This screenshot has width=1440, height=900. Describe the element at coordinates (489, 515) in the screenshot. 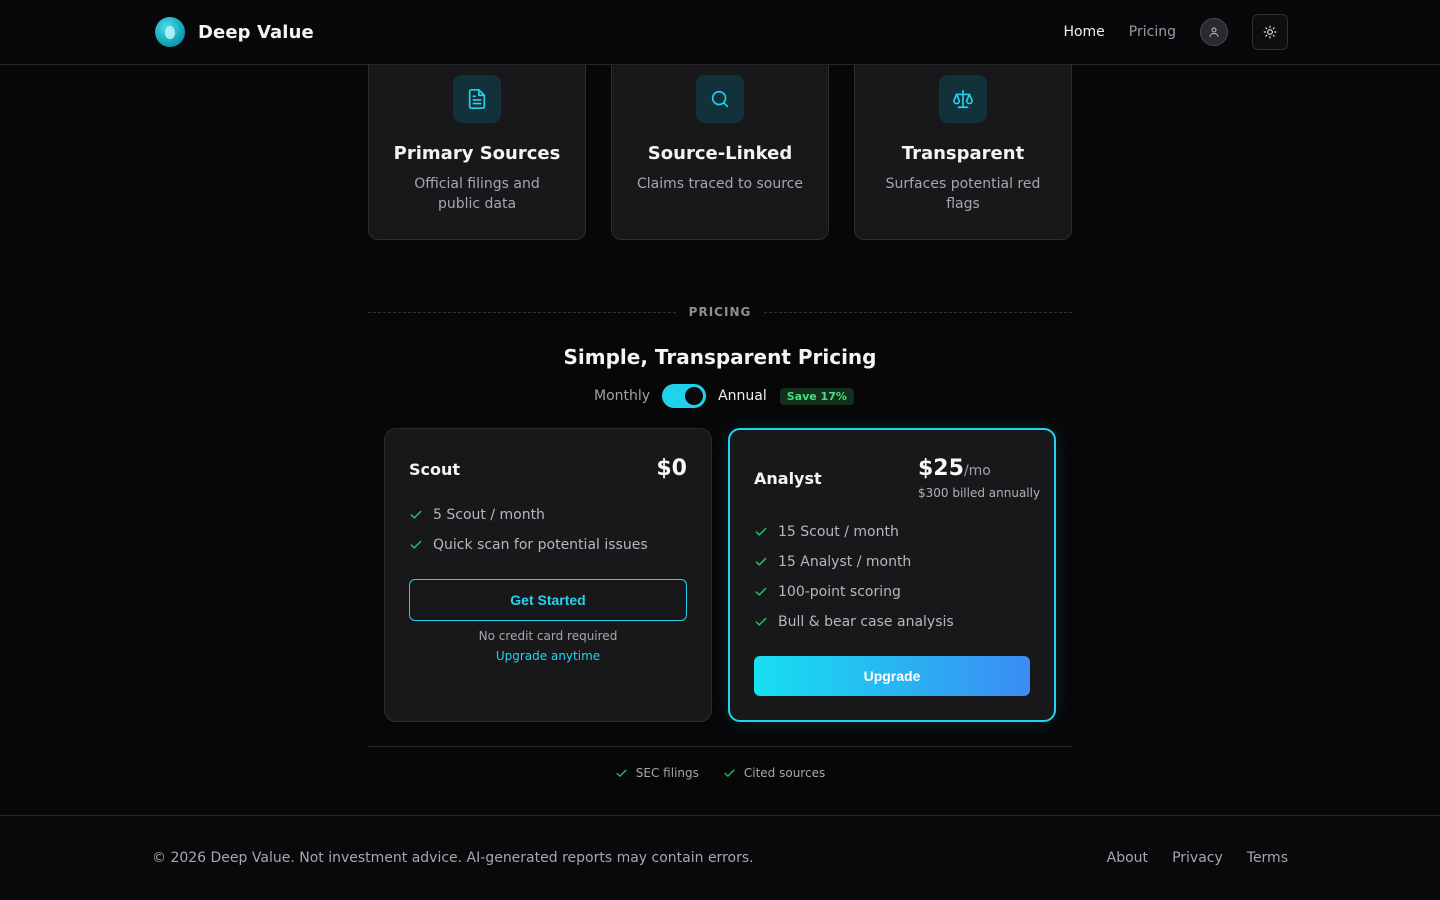

I see `plan-feature-text: 5 Scout / month` at that location.